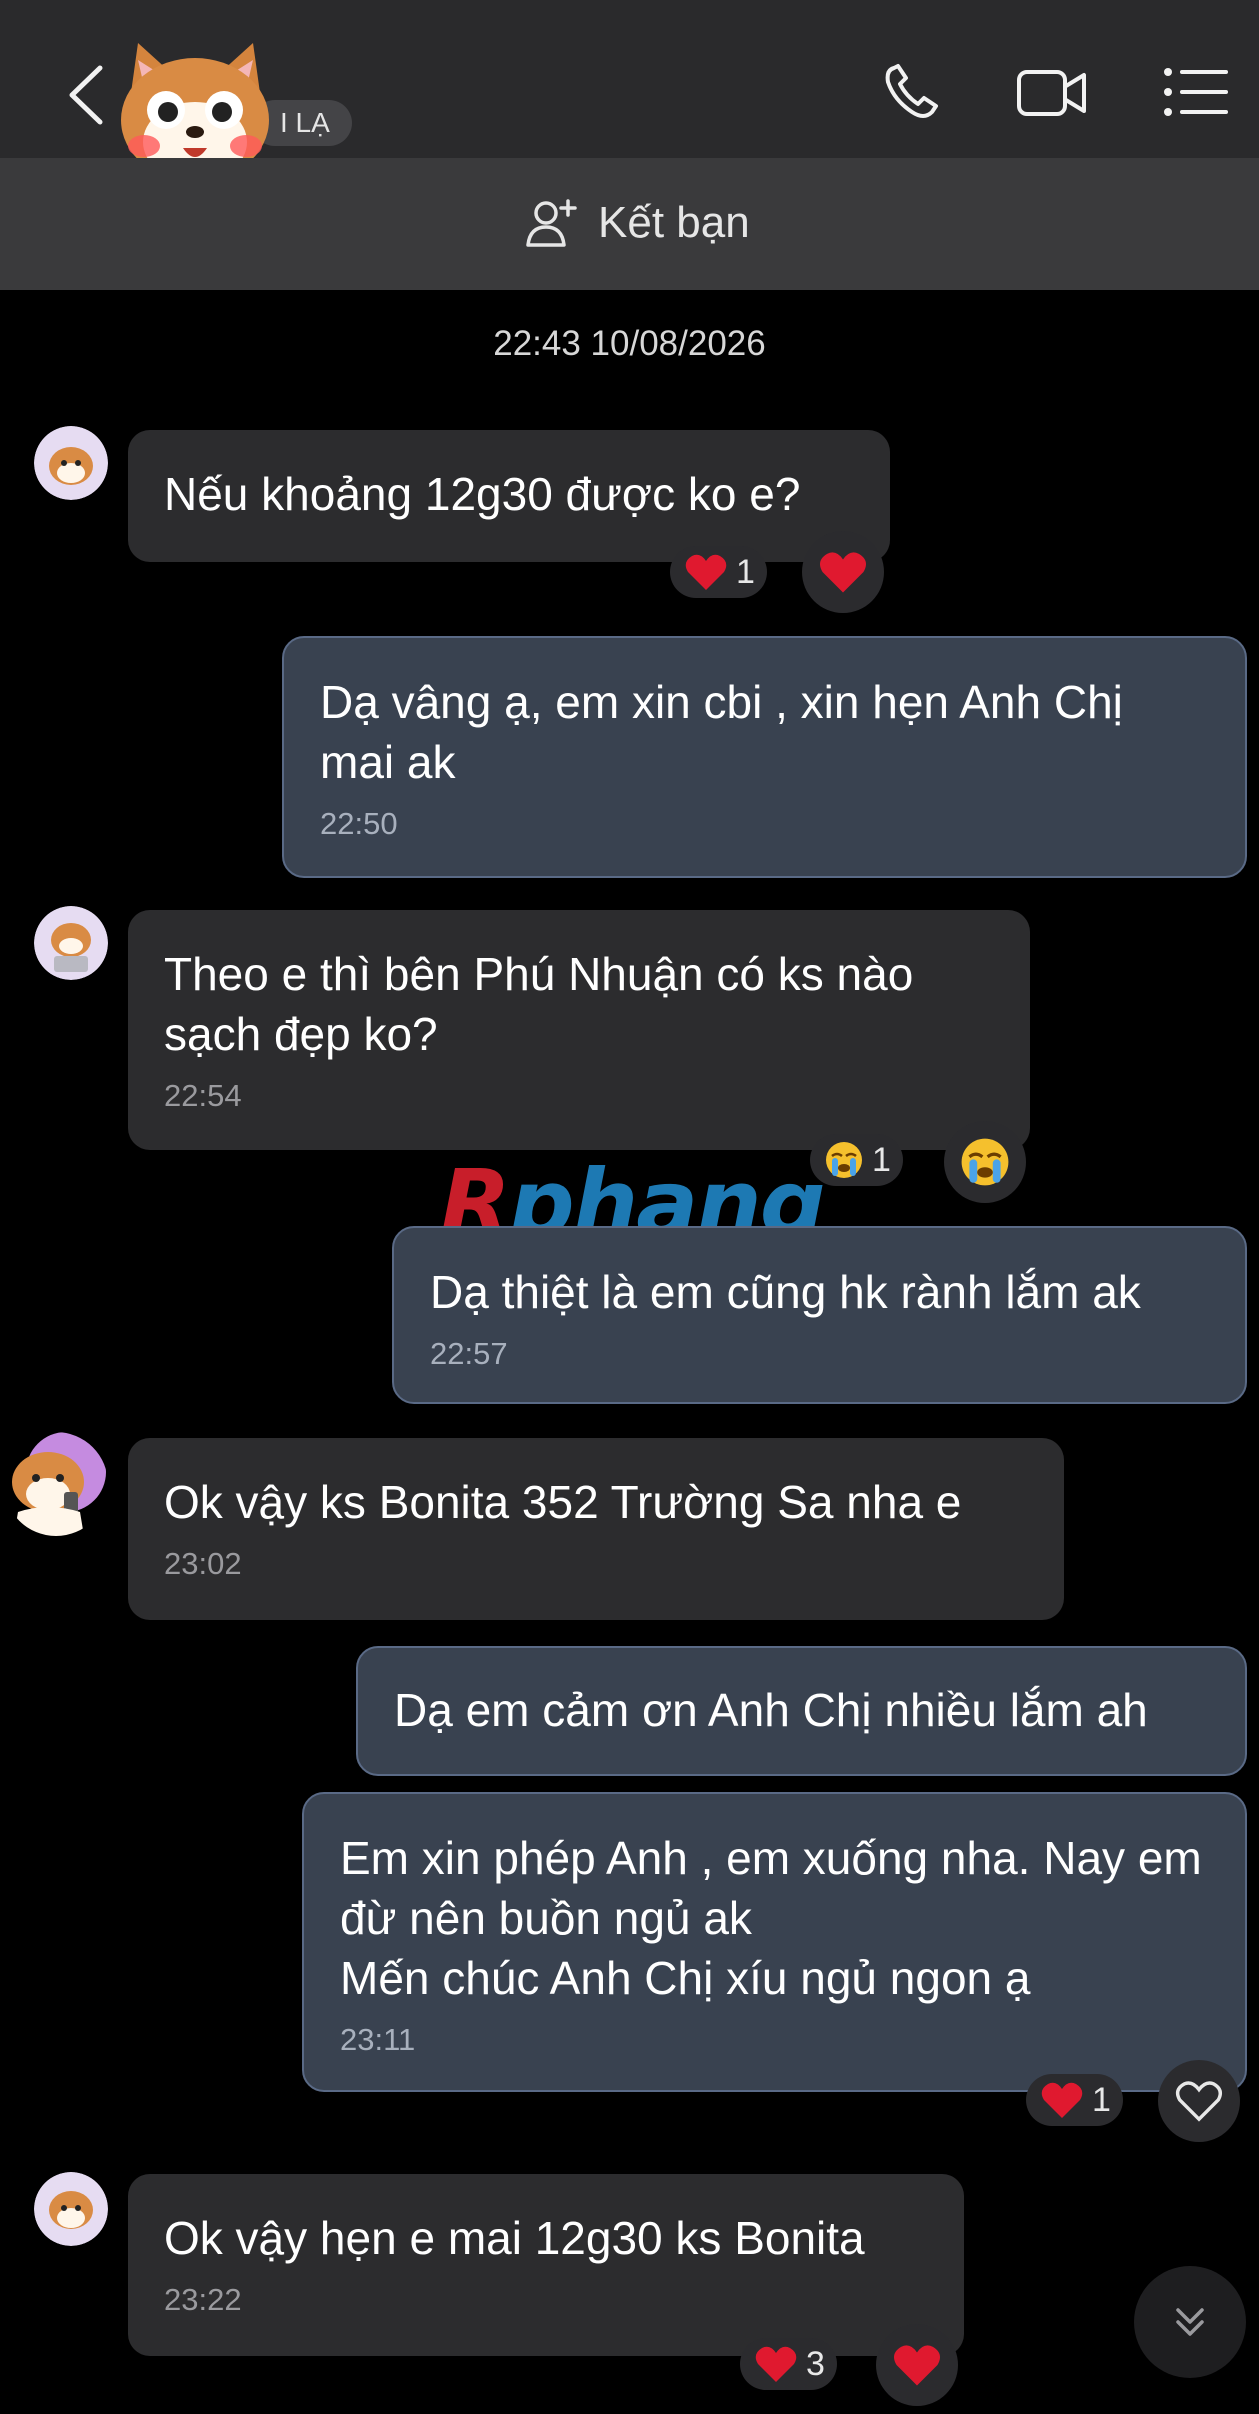 The height and width of the screenshot is (2414, 1259). Describe the element at coordinates (546, 2265) in the screenshot. I see `message-bubble-incoming: Ok vậy hẹn e mai 12g30 ks Bonita 23:22` at that location.